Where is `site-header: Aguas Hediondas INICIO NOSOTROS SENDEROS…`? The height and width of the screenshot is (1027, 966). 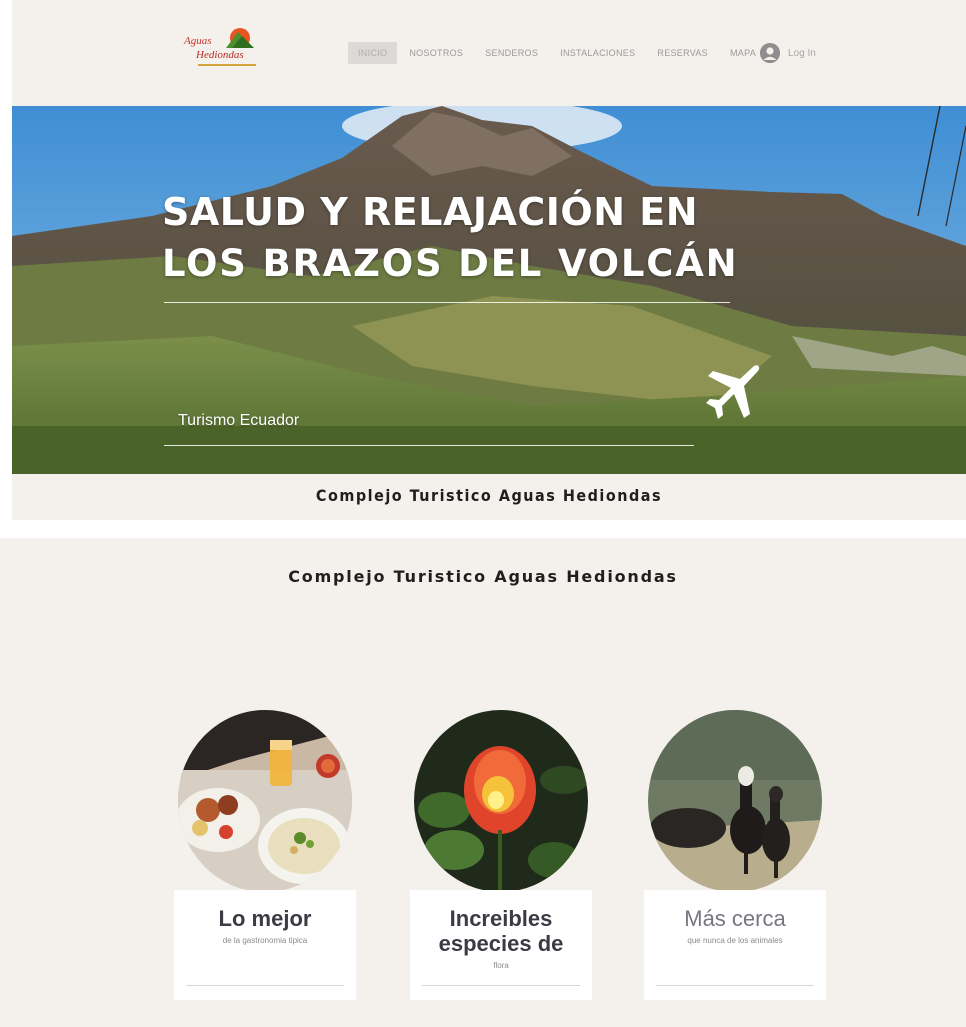 site-header: Aguas Hediondas INICIO NOSOTROS SENDEROS… is located at coordinates (489, 53).